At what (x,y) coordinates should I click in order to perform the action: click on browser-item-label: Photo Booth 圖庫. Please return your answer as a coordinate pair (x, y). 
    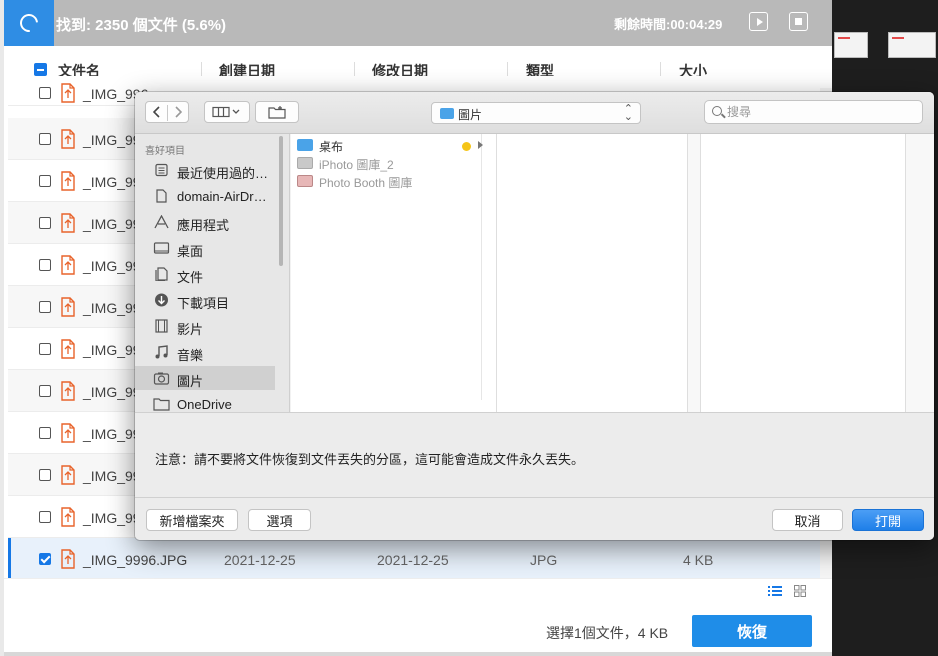
    Looking at the image, I should click on (366, 183).